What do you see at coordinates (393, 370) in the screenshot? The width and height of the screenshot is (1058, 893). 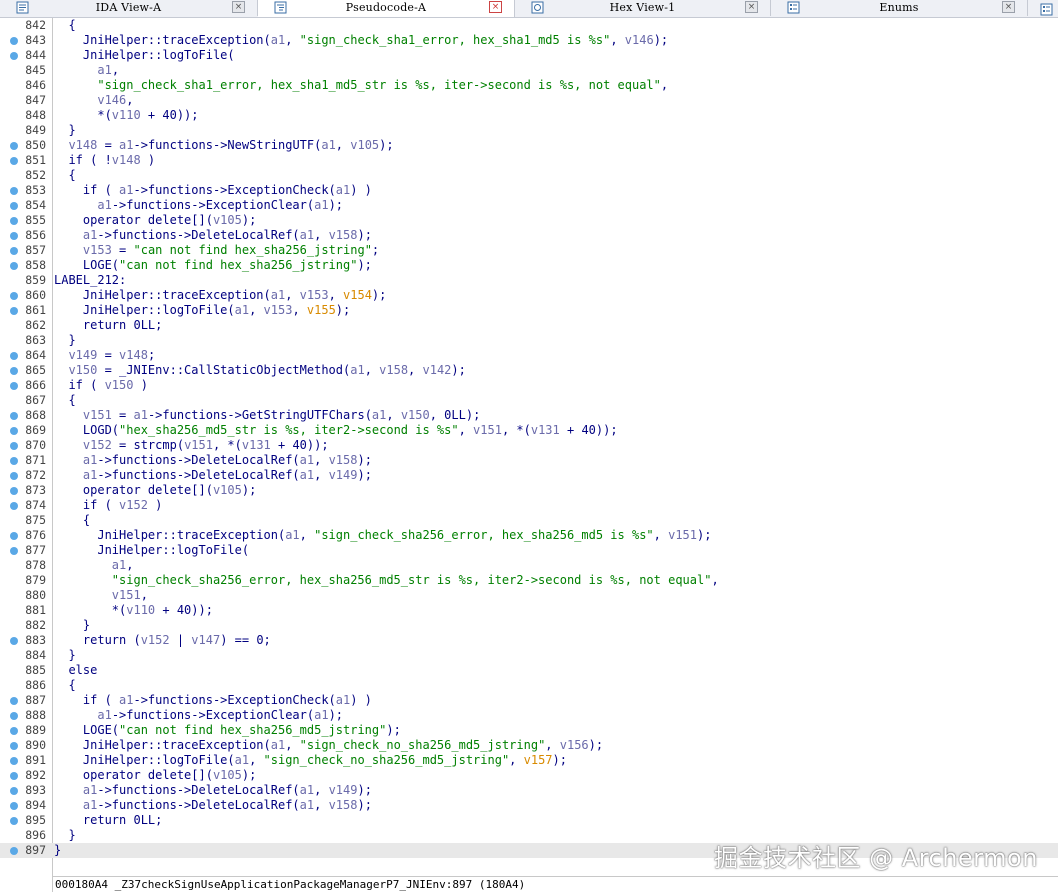 I see `variable-token: v158` at bounding box center [393, 370].